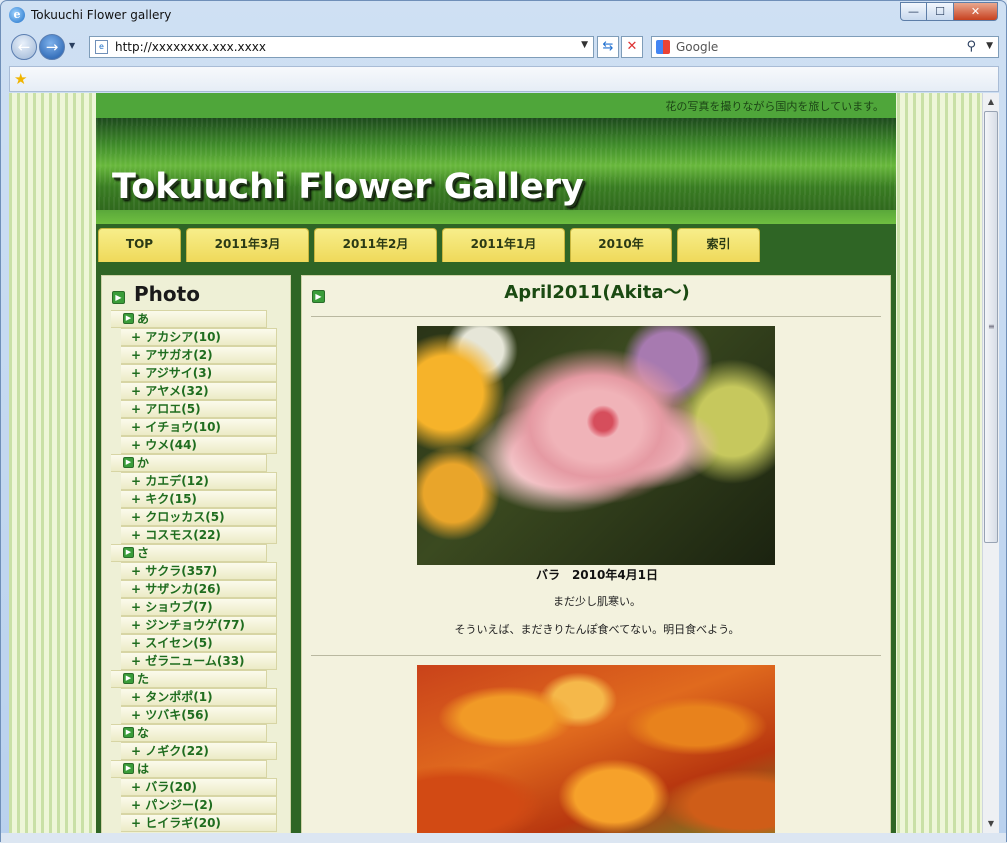 The image size is (1007, 843). I want to click on maximize-button: ☐, so click(940, 11).